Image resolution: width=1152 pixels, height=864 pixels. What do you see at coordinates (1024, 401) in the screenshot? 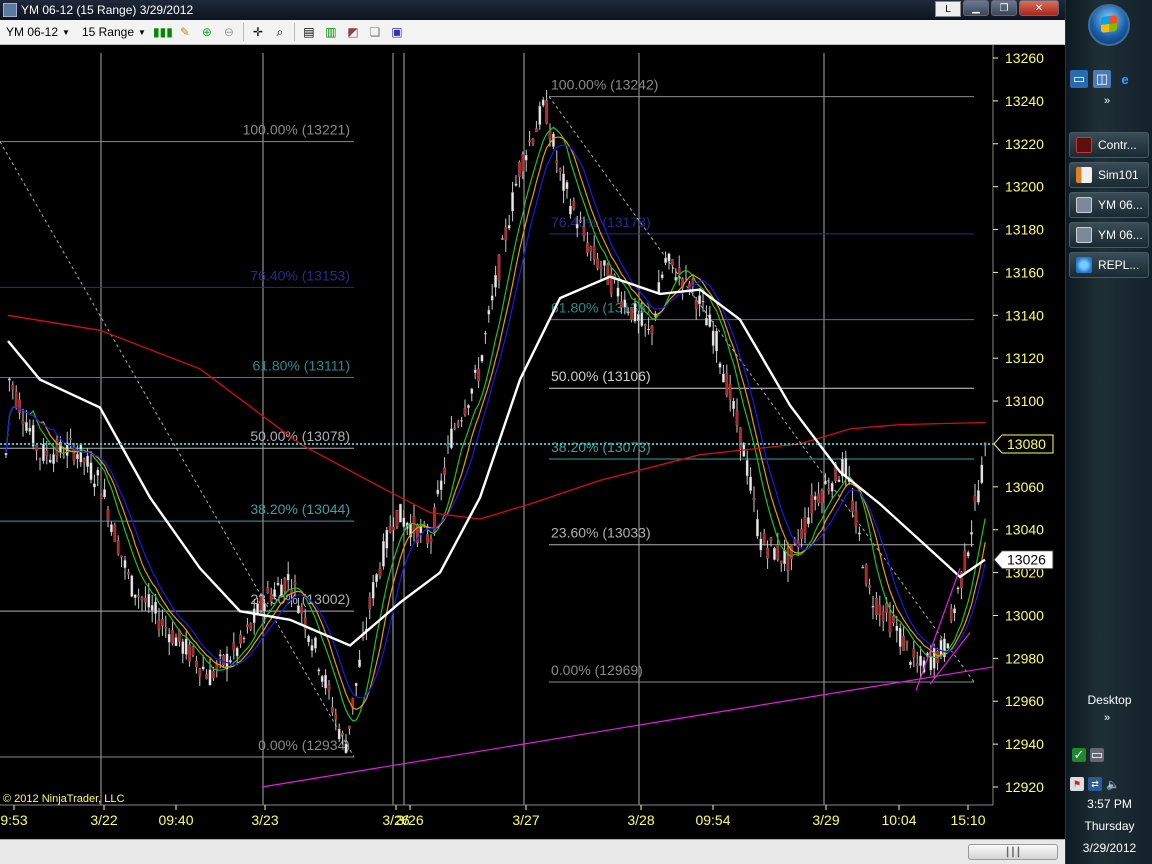
I see `price-tick-label: 13100` at bounding box center [1024, 401].